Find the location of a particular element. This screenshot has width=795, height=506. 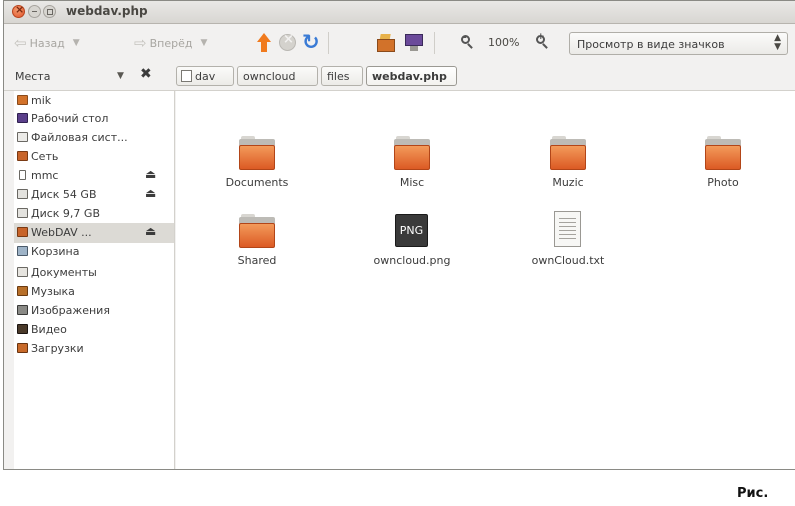

desktop-icon is located at coordinates (22, 118).